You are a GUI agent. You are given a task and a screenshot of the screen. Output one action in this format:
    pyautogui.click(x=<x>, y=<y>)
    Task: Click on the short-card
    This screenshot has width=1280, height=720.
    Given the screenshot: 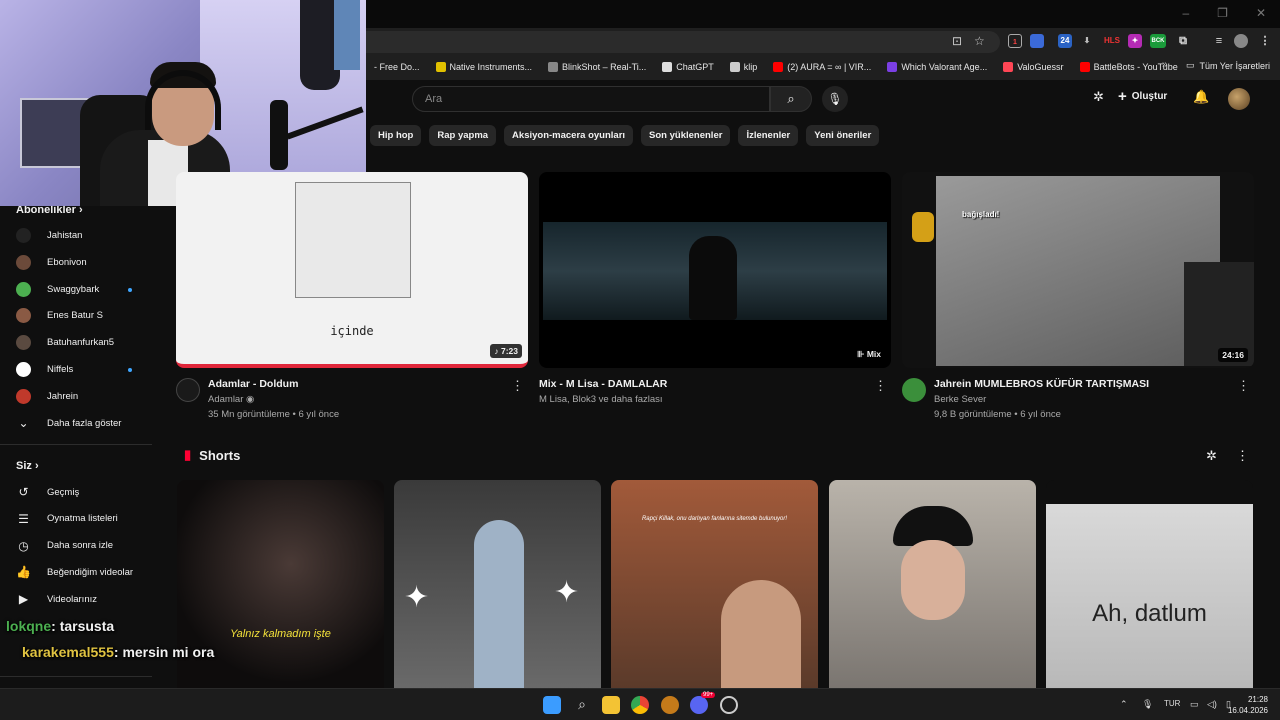 What is the action you would take?
    pyautogui.click(x=932, y=585)
    